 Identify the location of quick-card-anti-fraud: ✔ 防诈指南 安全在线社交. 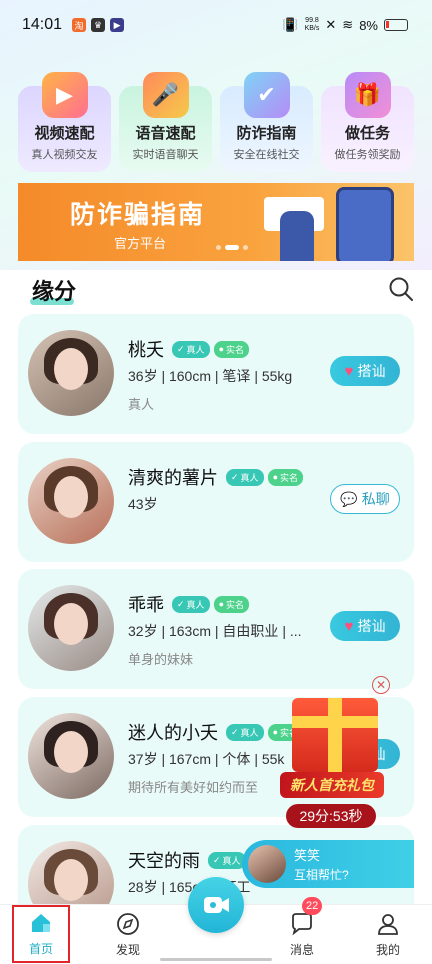
(266, 122).